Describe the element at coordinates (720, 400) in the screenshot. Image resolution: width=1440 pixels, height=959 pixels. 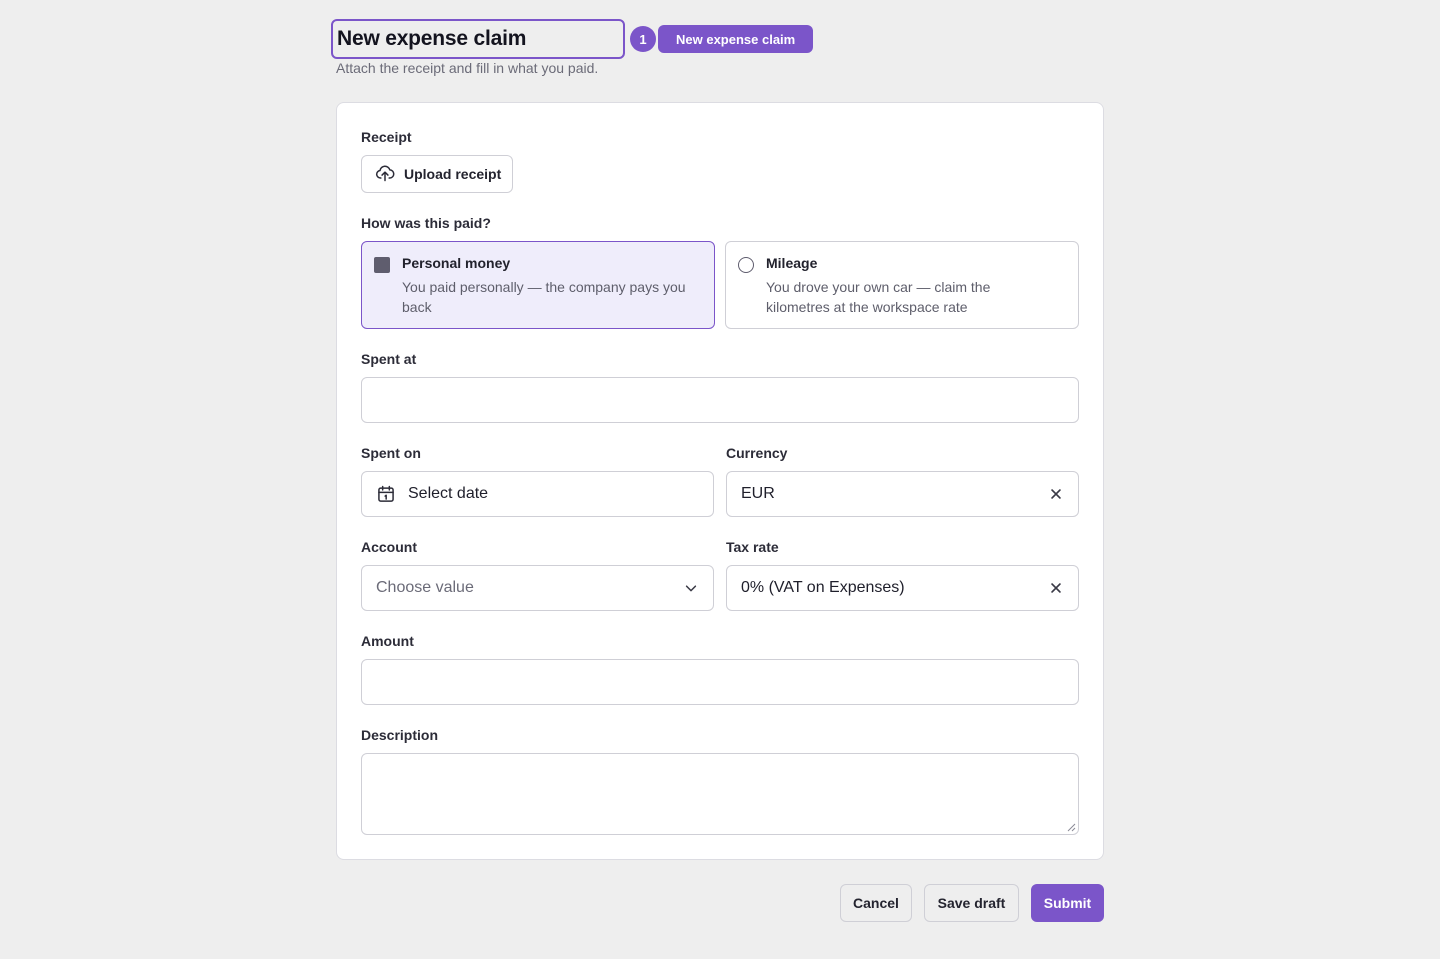
I see `spent-at-input` at that location.